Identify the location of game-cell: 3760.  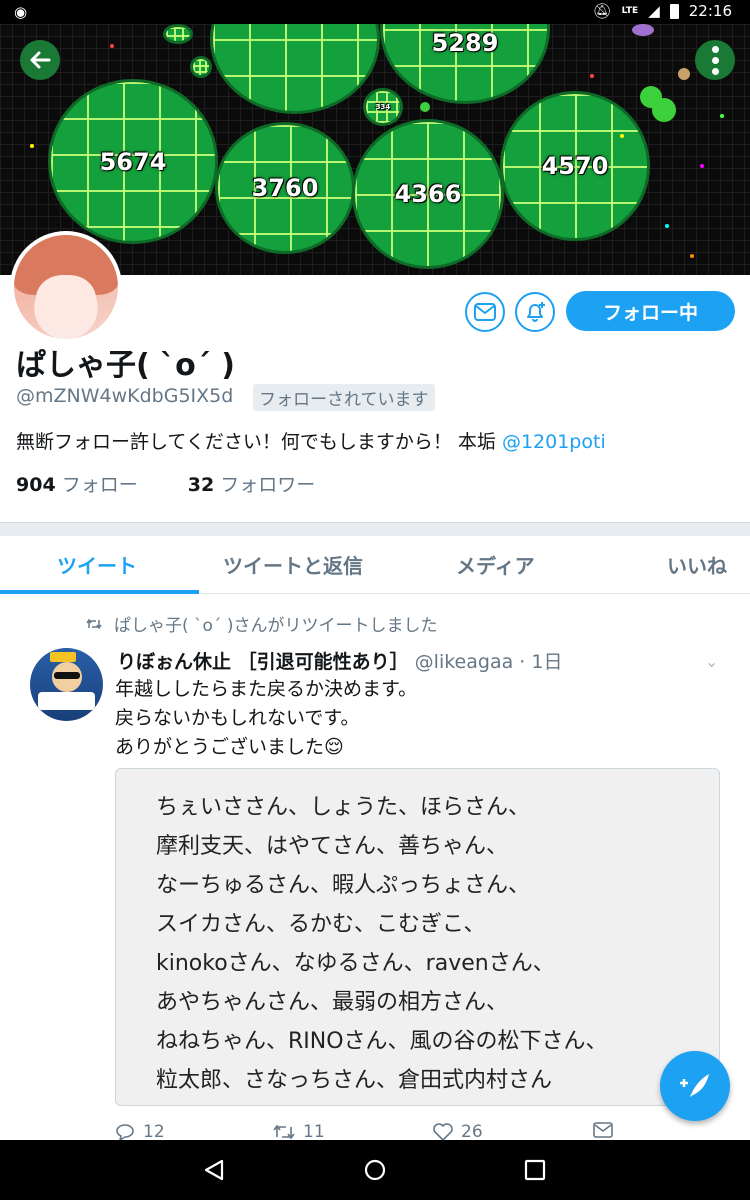
(285, 188).